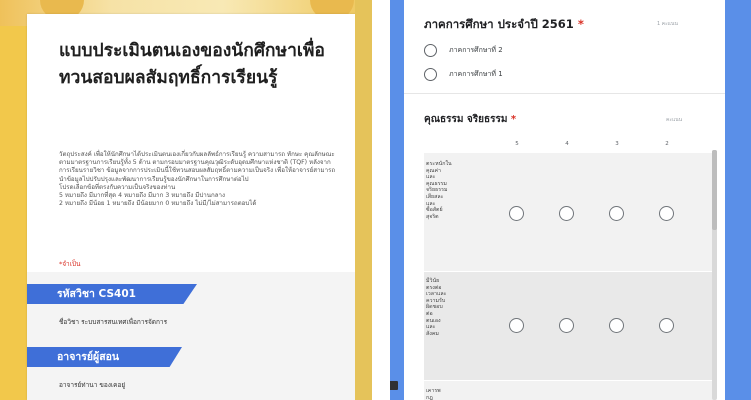 This screenshot has width=751, height=400. What do you see at coordinates (714, 275) in the screenshot?
I see `grid-scrollbar` at bounding box center [714, 275].